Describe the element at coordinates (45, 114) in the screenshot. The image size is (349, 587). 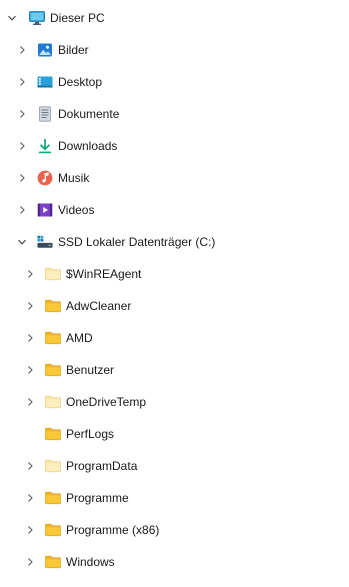
I see `documents-icon` at that location.